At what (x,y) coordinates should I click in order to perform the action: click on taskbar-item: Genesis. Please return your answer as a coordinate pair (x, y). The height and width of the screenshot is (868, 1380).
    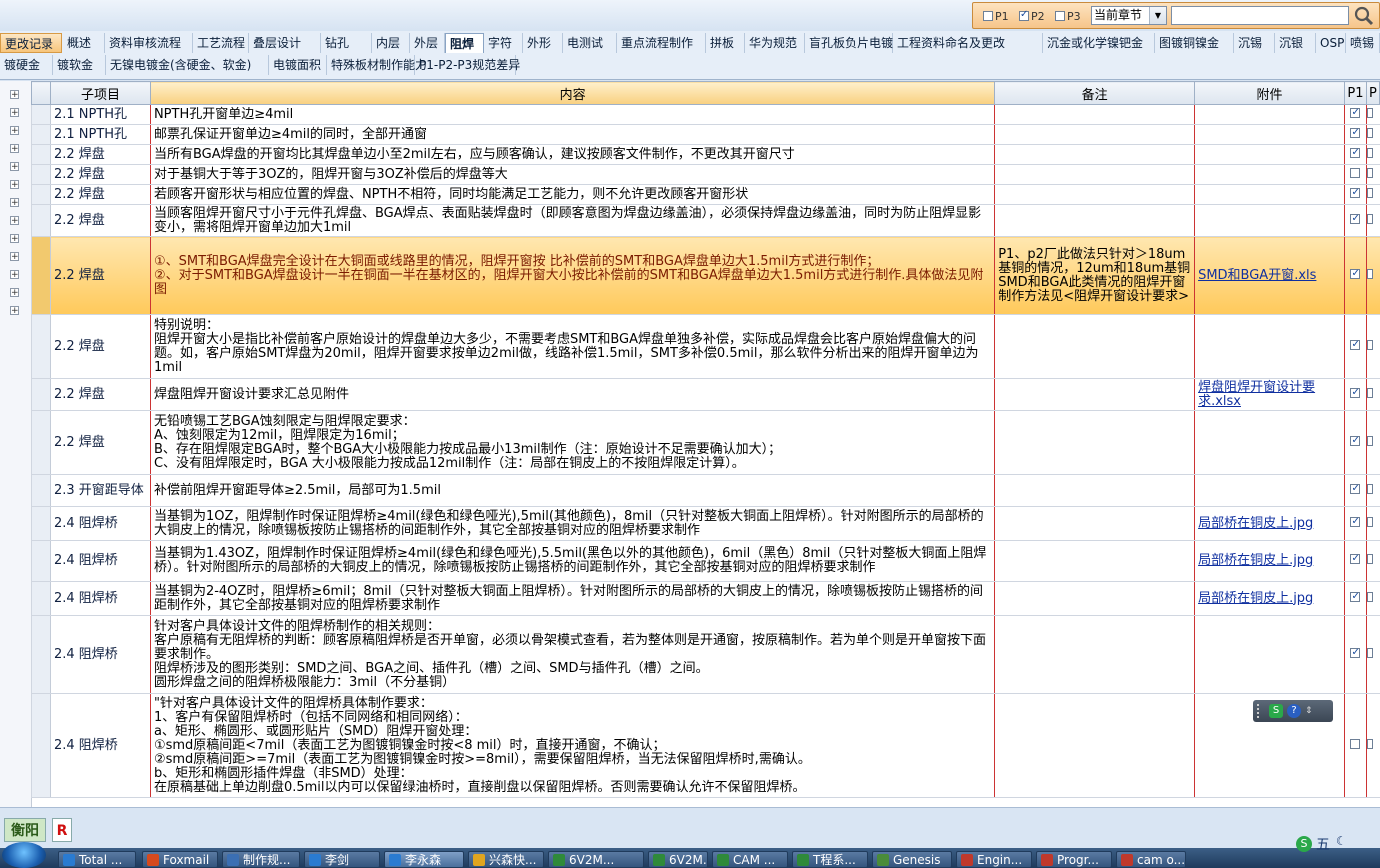
    Looking at the image, I should click on (912, 859).